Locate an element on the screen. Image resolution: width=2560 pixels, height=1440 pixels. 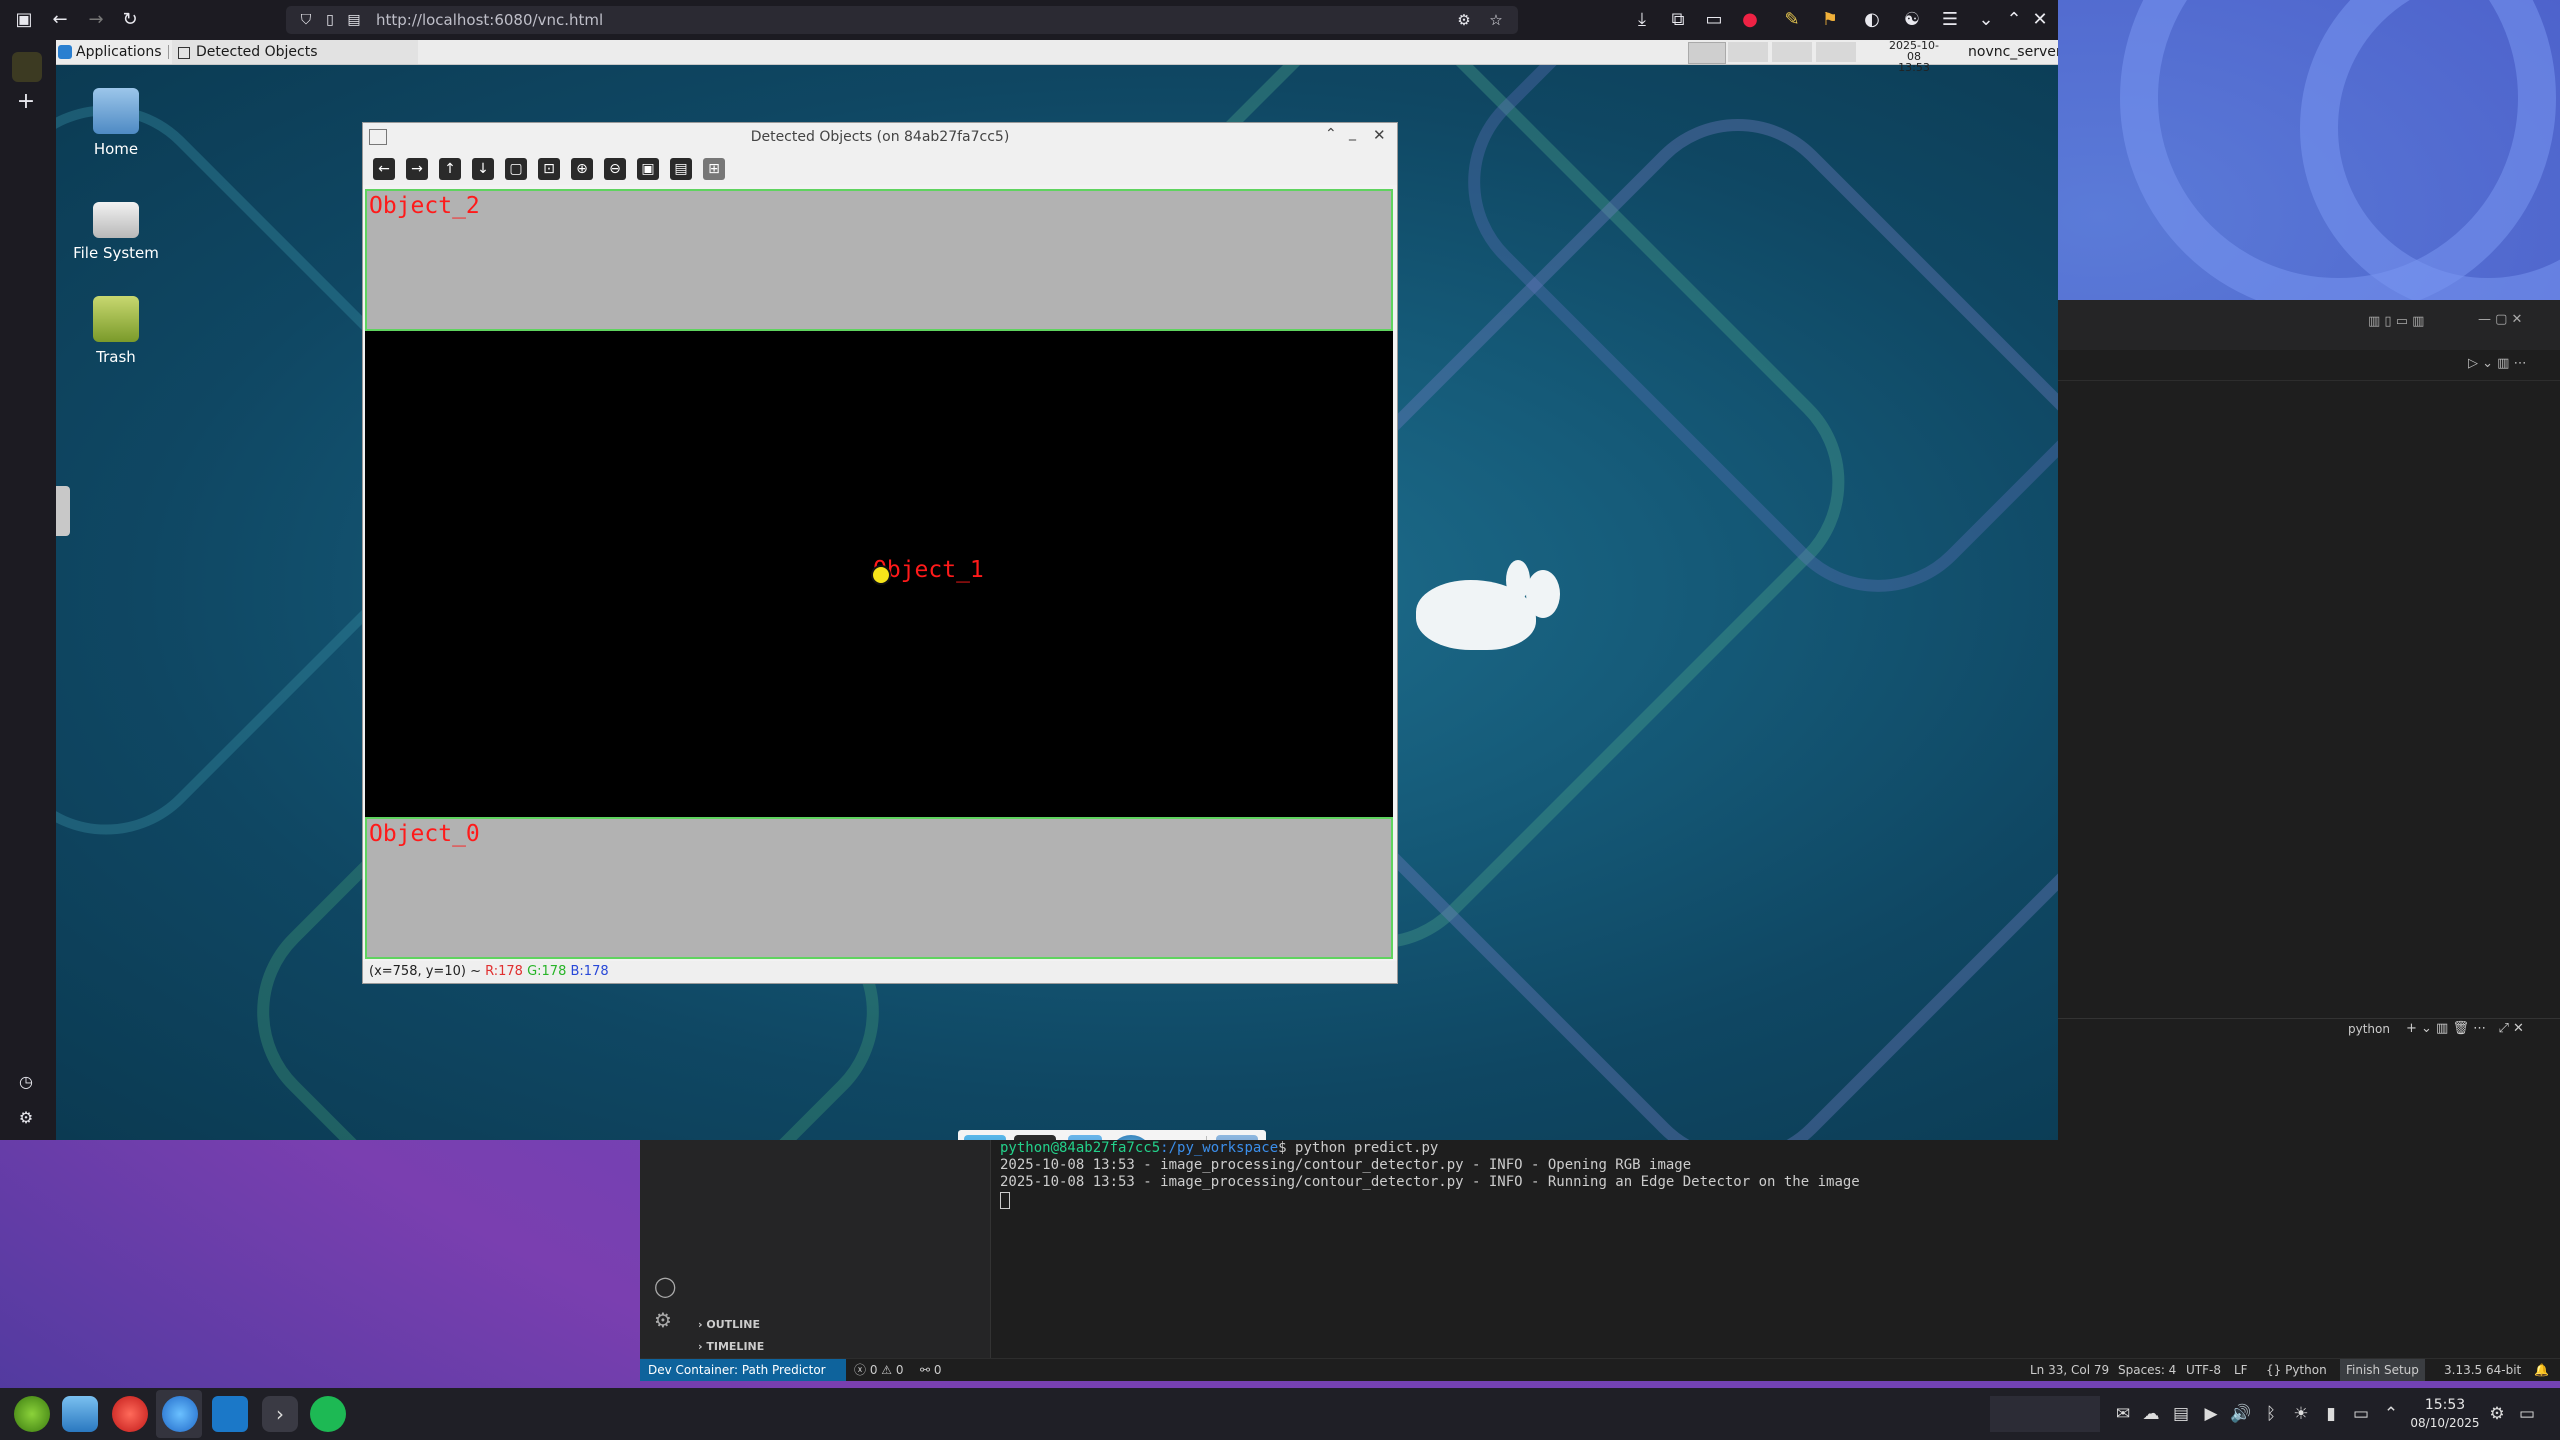
pan-left-icon: ← is located at coordinates (384, 169).